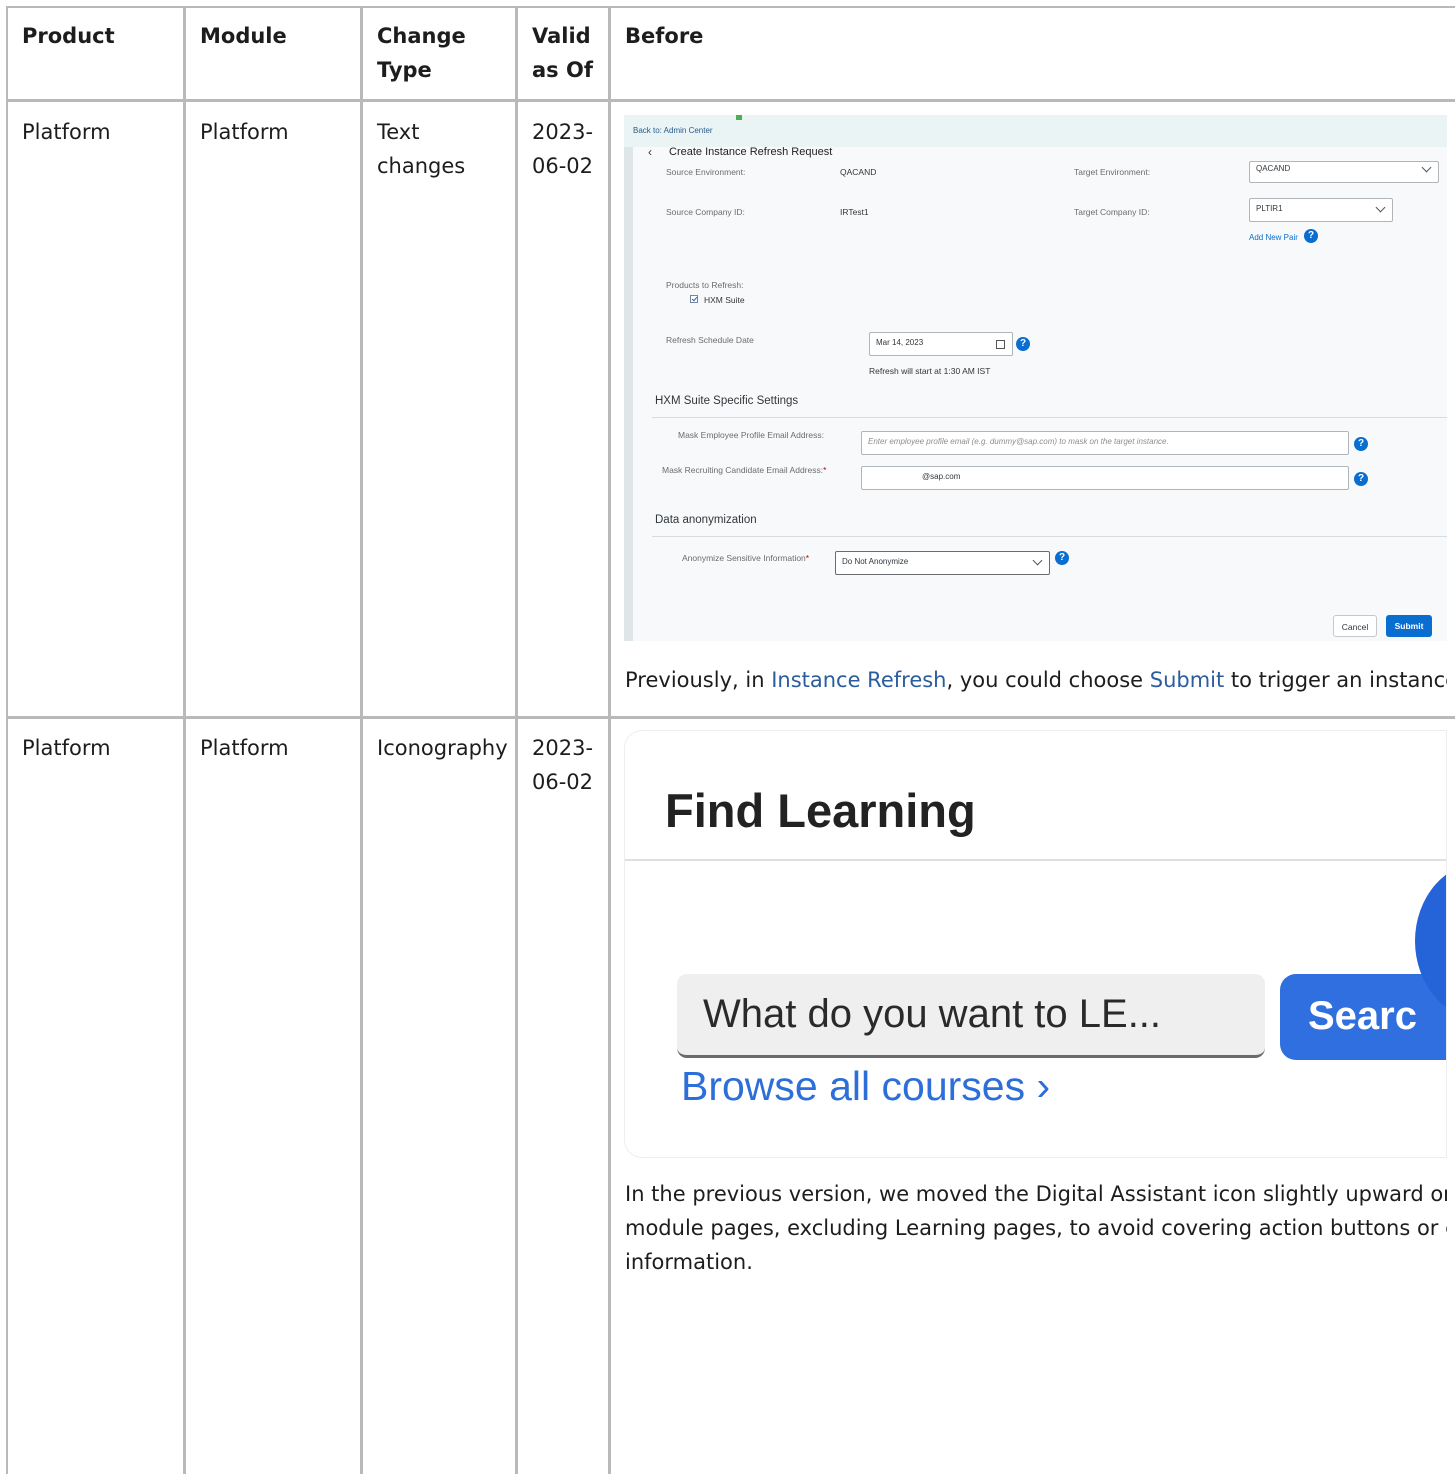 Image resolution: width=1455 pixels, height=1474 pixels. Describe the element at coordinates (563, 782) in the screenshot. I see `row2-valid-line2: 06-02` at that location.